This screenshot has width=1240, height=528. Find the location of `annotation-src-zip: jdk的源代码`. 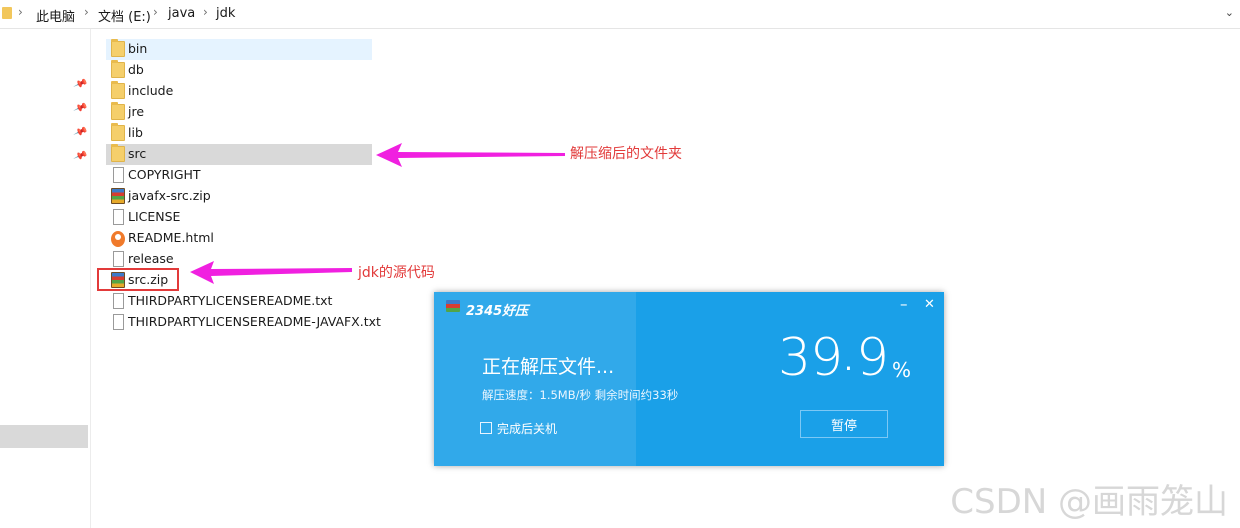

annotation-src-zip: jdk的源代码 is located at coordinates (396, 273).